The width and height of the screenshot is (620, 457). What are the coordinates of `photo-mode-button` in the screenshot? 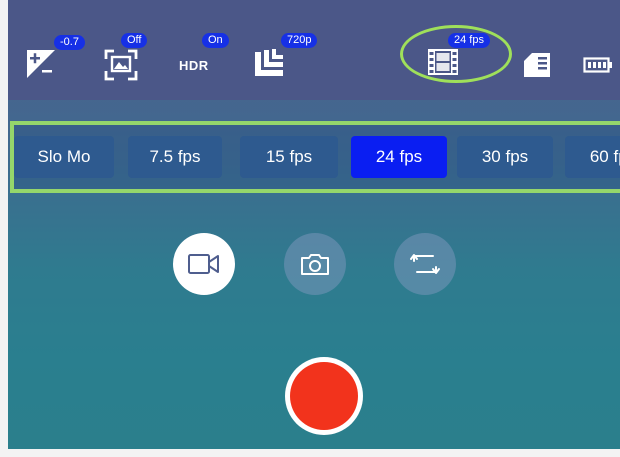 It's located at (315, 264).